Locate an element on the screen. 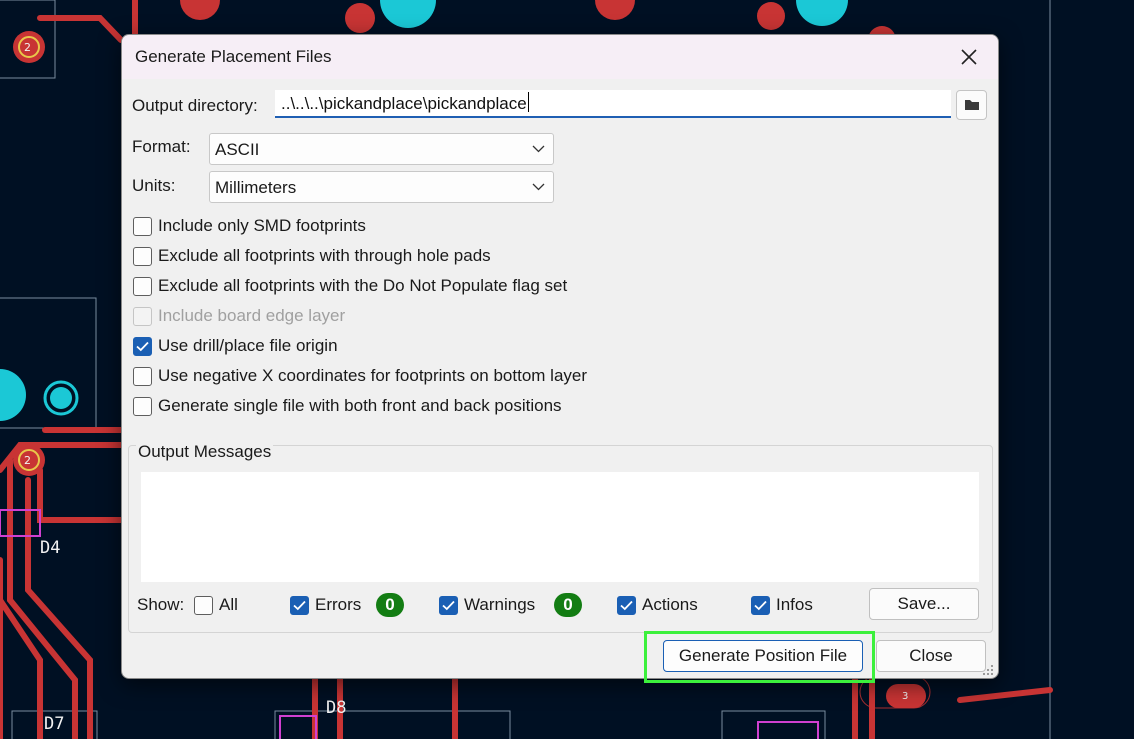  filter-actions-label: Actions is located at coordinates (670, 604).